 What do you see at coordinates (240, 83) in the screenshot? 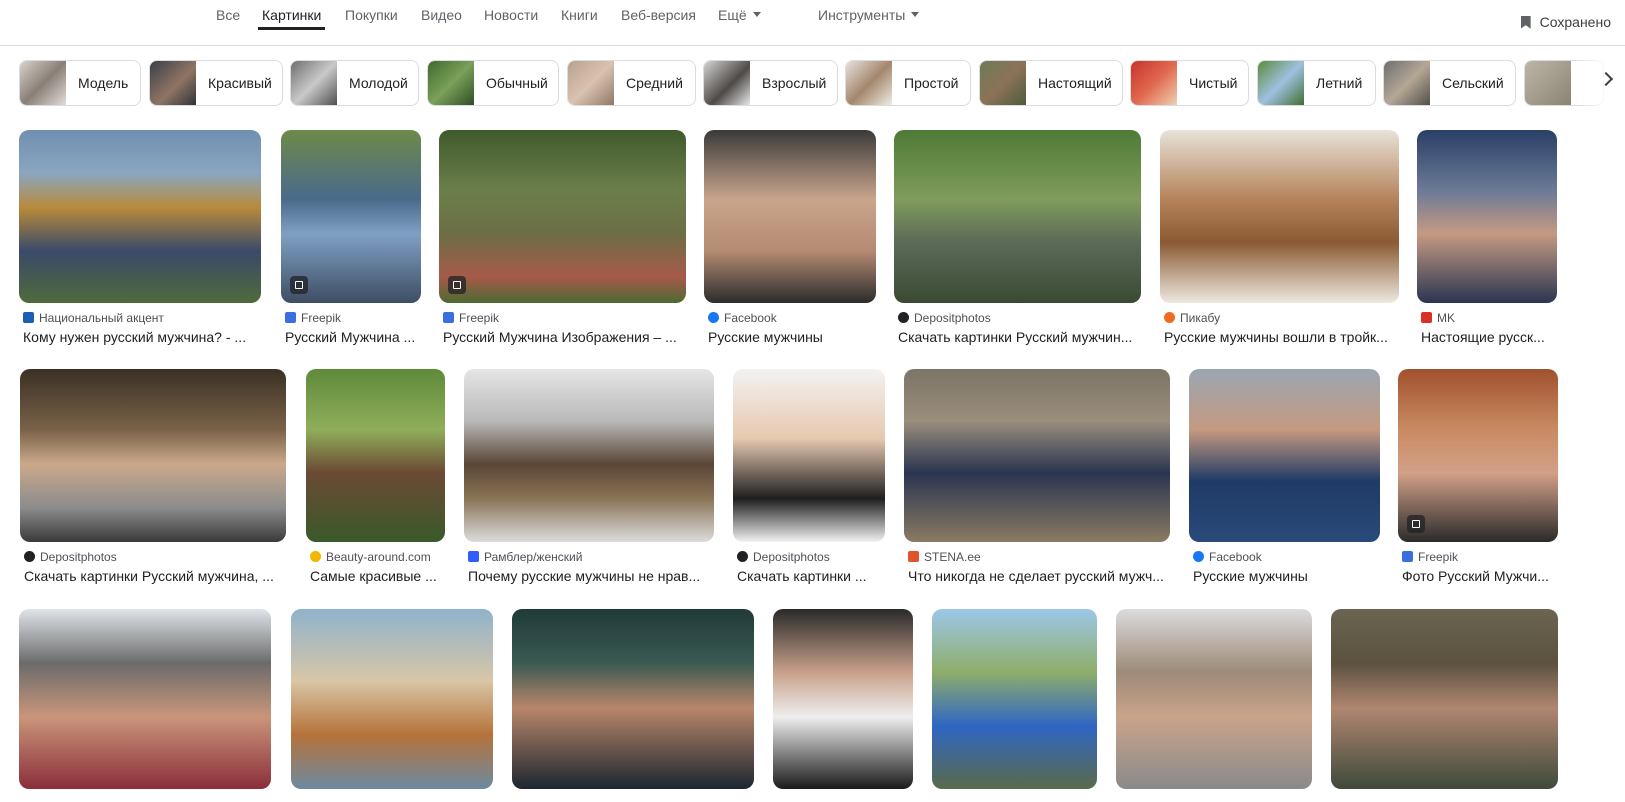
I see `chip-label: Красивый` at bounding box center [240, 83].